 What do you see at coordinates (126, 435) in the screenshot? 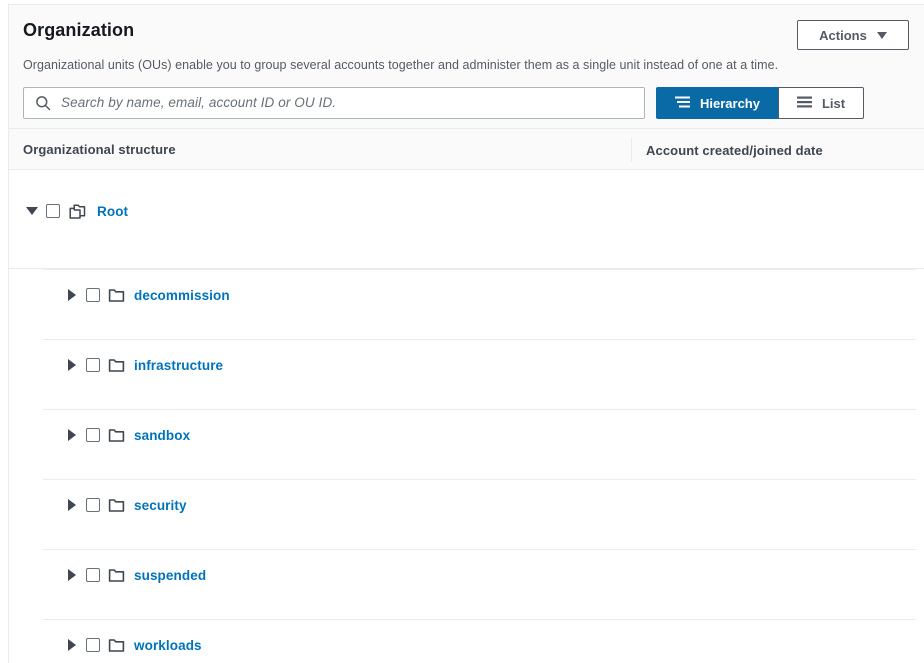
I see `tree-node: sandbox` at bounding box center [126, 435].